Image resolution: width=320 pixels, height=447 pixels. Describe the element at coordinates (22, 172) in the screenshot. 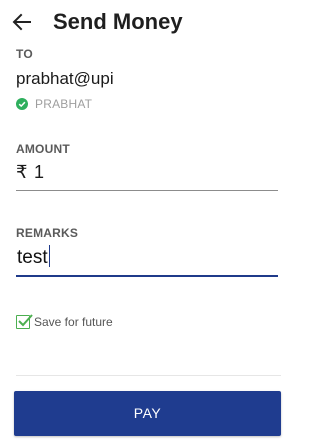

I see `rupee-symbol: ₹` at that location.